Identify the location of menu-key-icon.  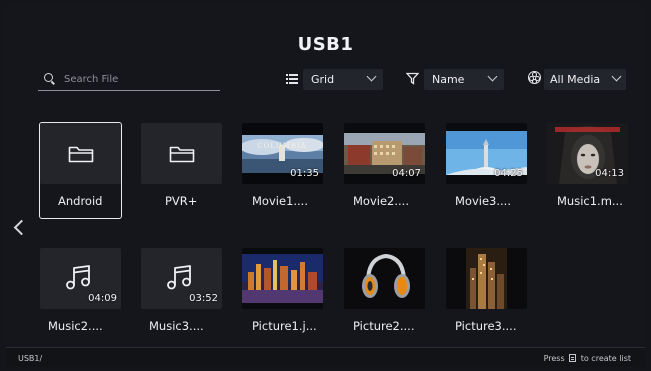
(573, 358).